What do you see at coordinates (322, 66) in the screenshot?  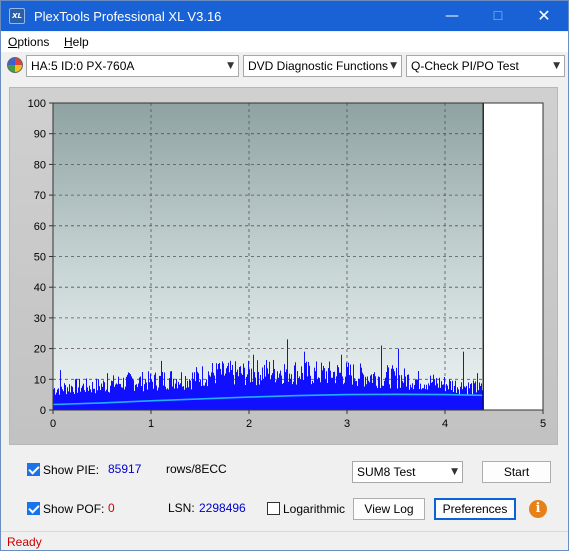 I see `function-select: DVD Diagnostic Functions ▼` at bounding box center [322, 66].